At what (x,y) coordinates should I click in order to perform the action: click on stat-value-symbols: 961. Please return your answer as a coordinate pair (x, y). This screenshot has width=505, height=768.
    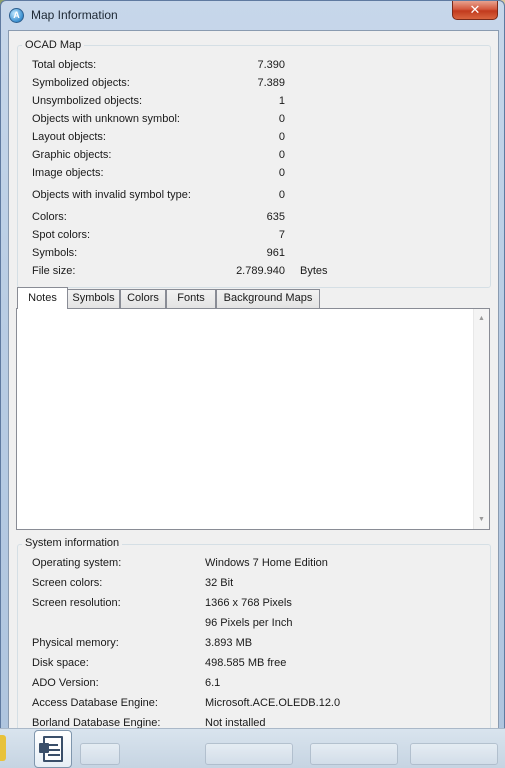
    Looking at the image, I should click on (275, 253).